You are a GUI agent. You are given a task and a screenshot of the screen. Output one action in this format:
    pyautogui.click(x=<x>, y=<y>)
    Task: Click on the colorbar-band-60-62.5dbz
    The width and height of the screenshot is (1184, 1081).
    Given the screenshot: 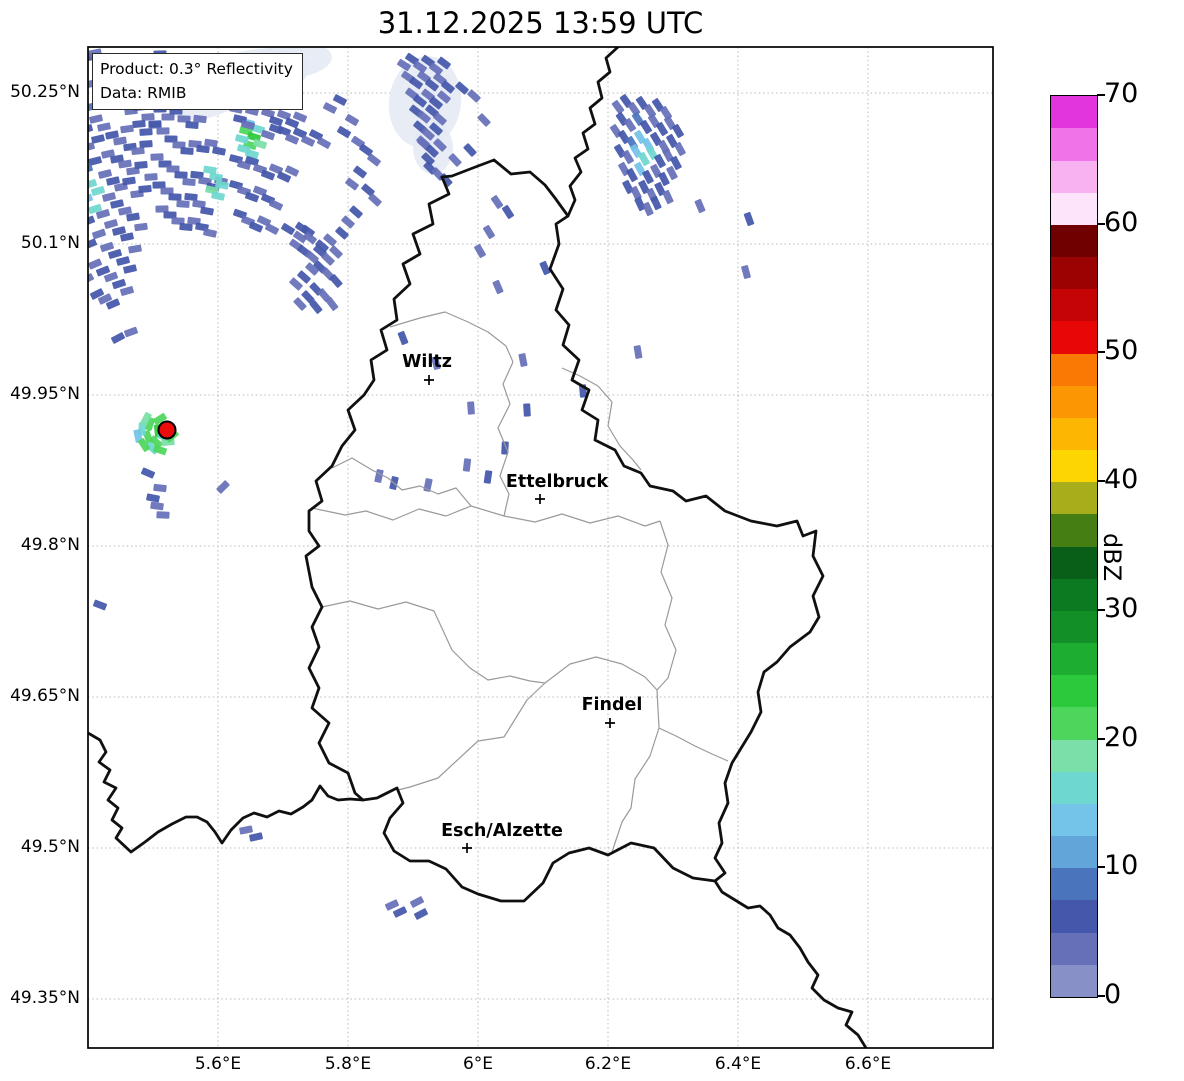 What is the action you would take?
    pyautogui.click(x=1074, y=208)
    